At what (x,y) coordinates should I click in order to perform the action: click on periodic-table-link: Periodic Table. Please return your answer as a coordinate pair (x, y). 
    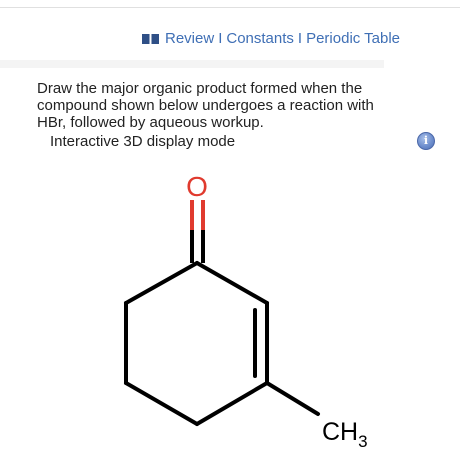
    Looking at the image, I should click on (353, 38).